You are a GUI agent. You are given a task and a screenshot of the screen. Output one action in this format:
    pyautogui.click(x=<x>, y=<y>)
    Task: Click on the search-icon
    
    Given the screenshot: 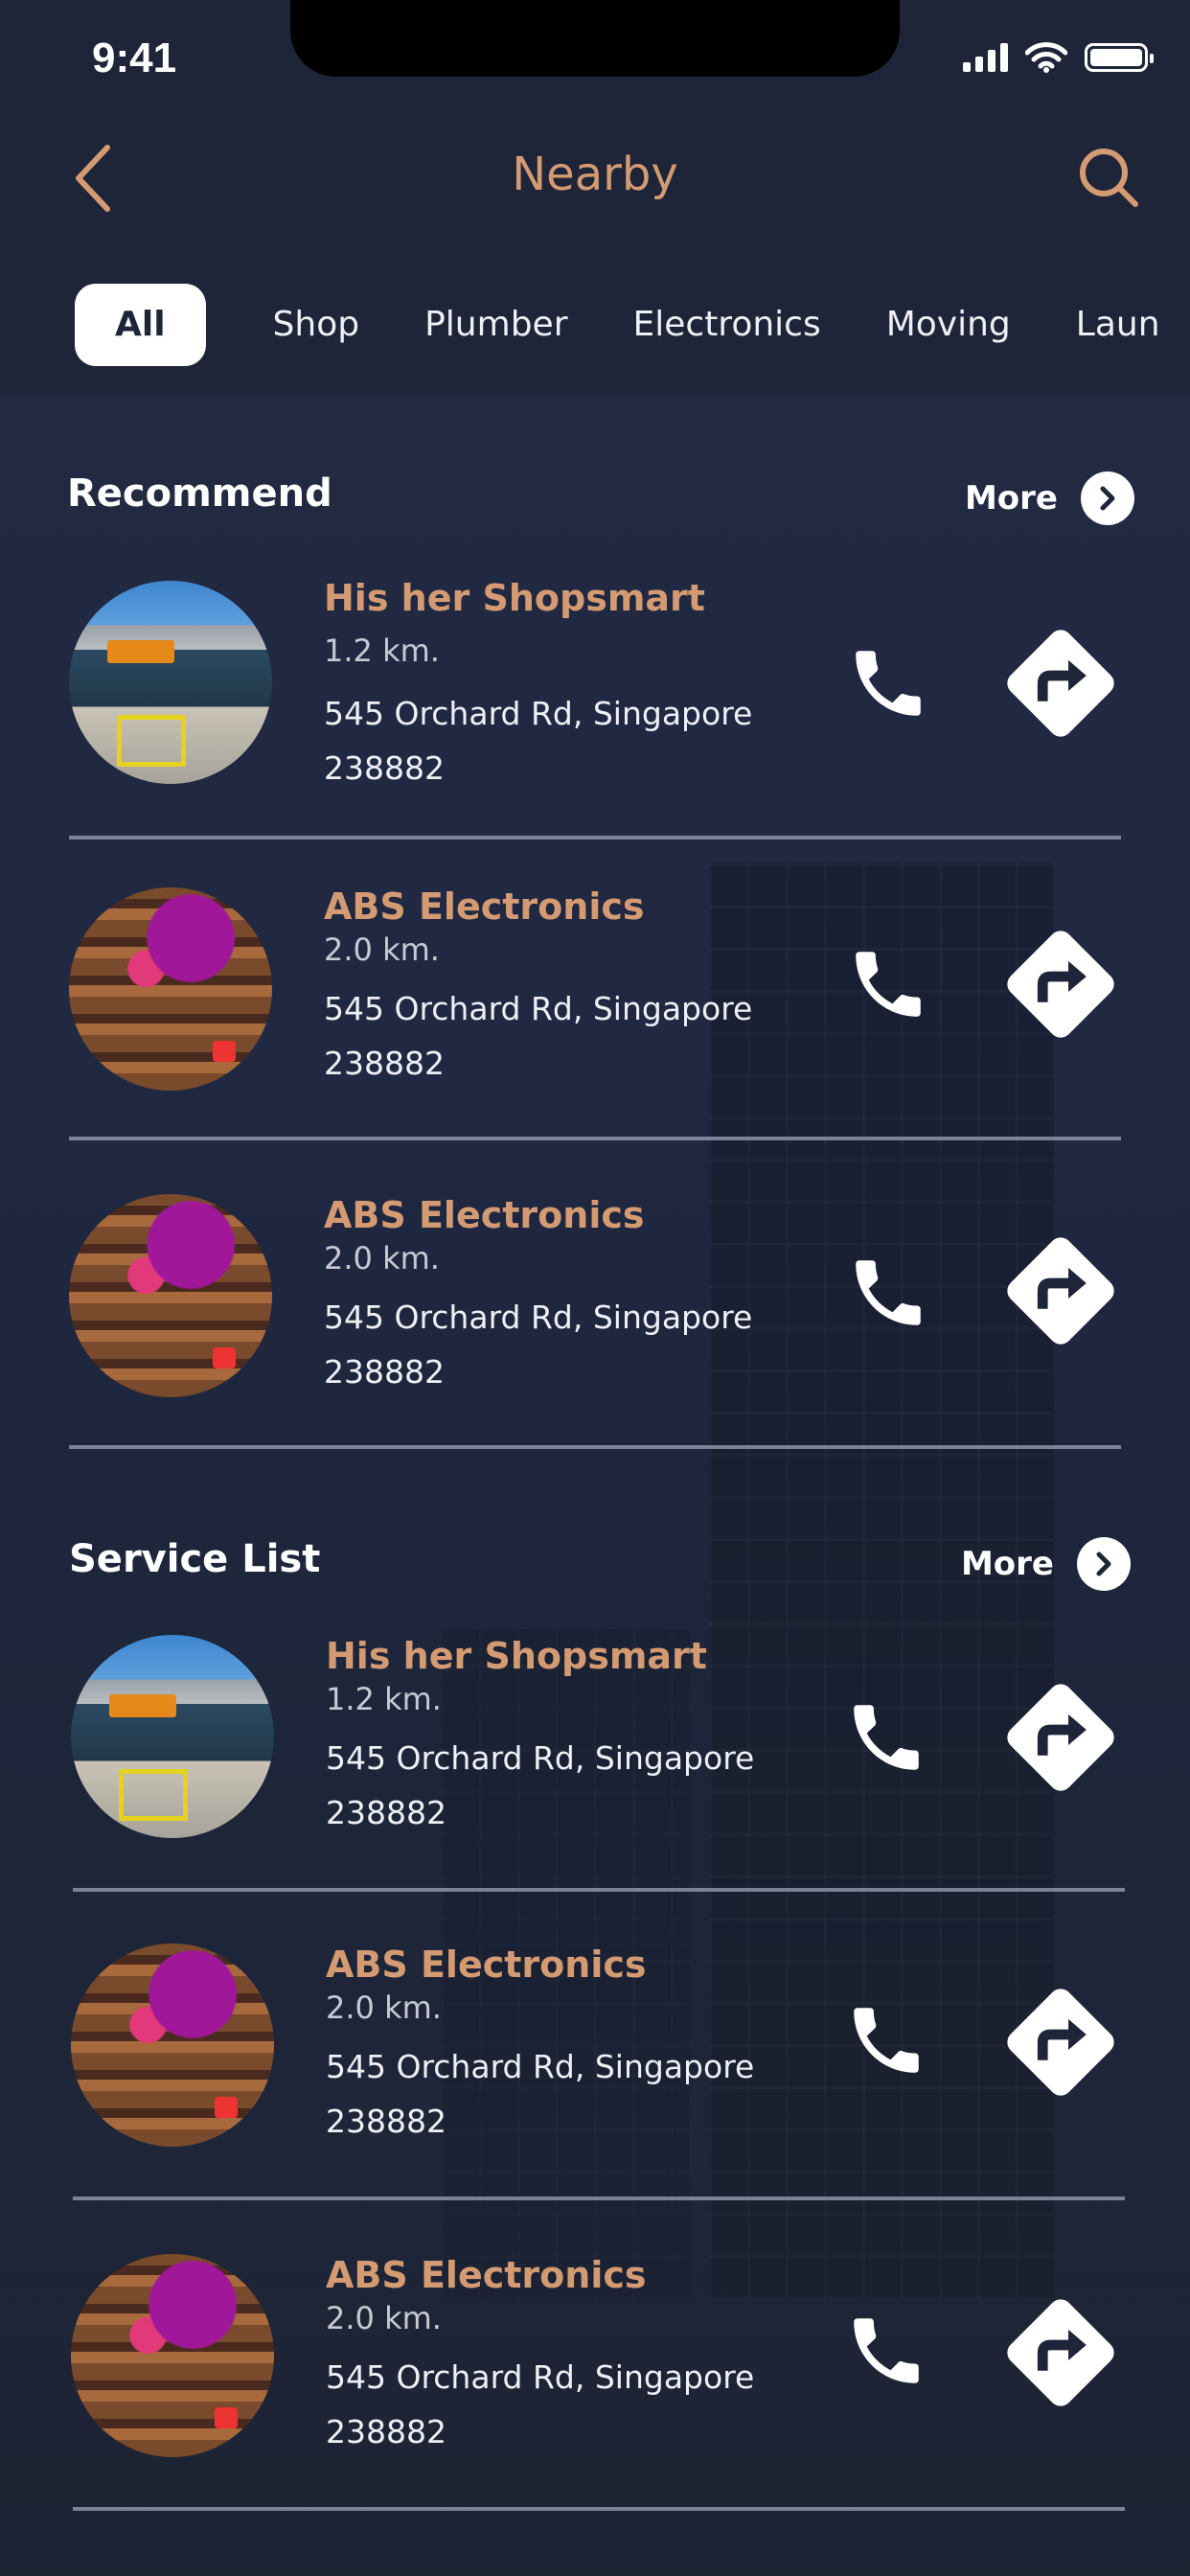 What is the action you would take?
    pyautogui.click(x=1108, y=177)
    